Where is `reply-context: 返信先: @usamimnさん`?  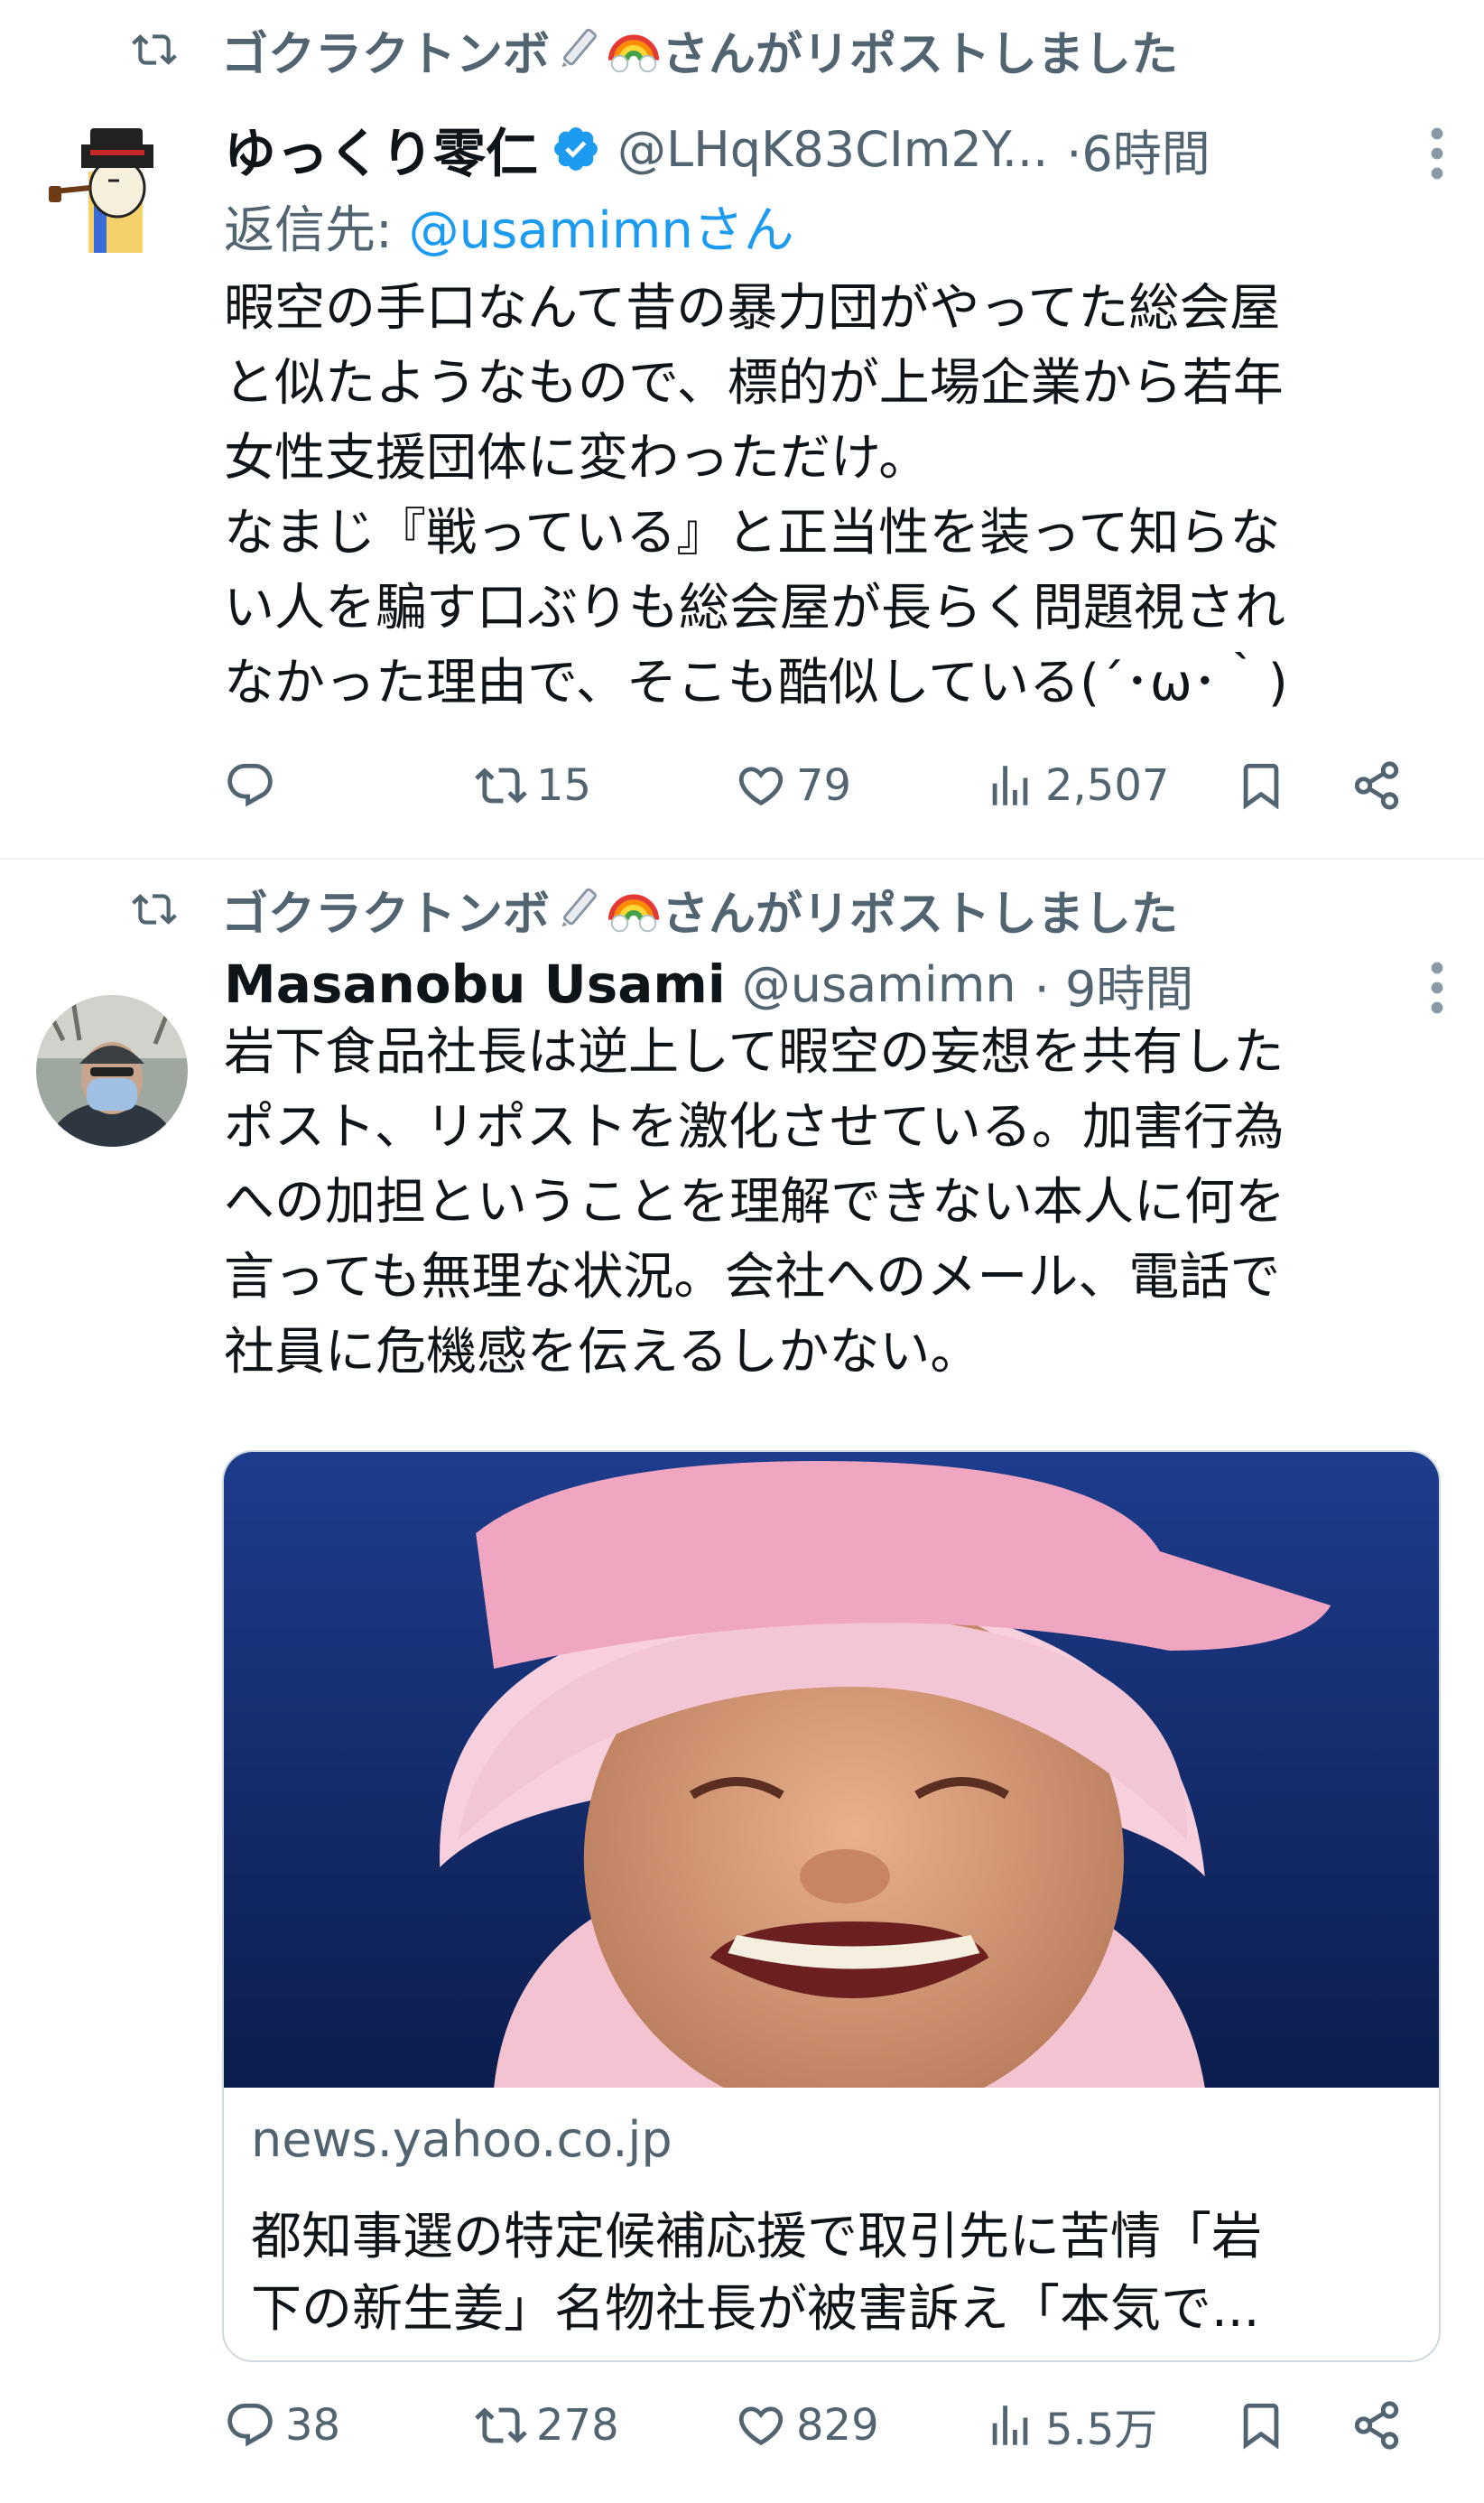 reply-context: 返信先: @usamimnさん is located at coordinates (509, 226).